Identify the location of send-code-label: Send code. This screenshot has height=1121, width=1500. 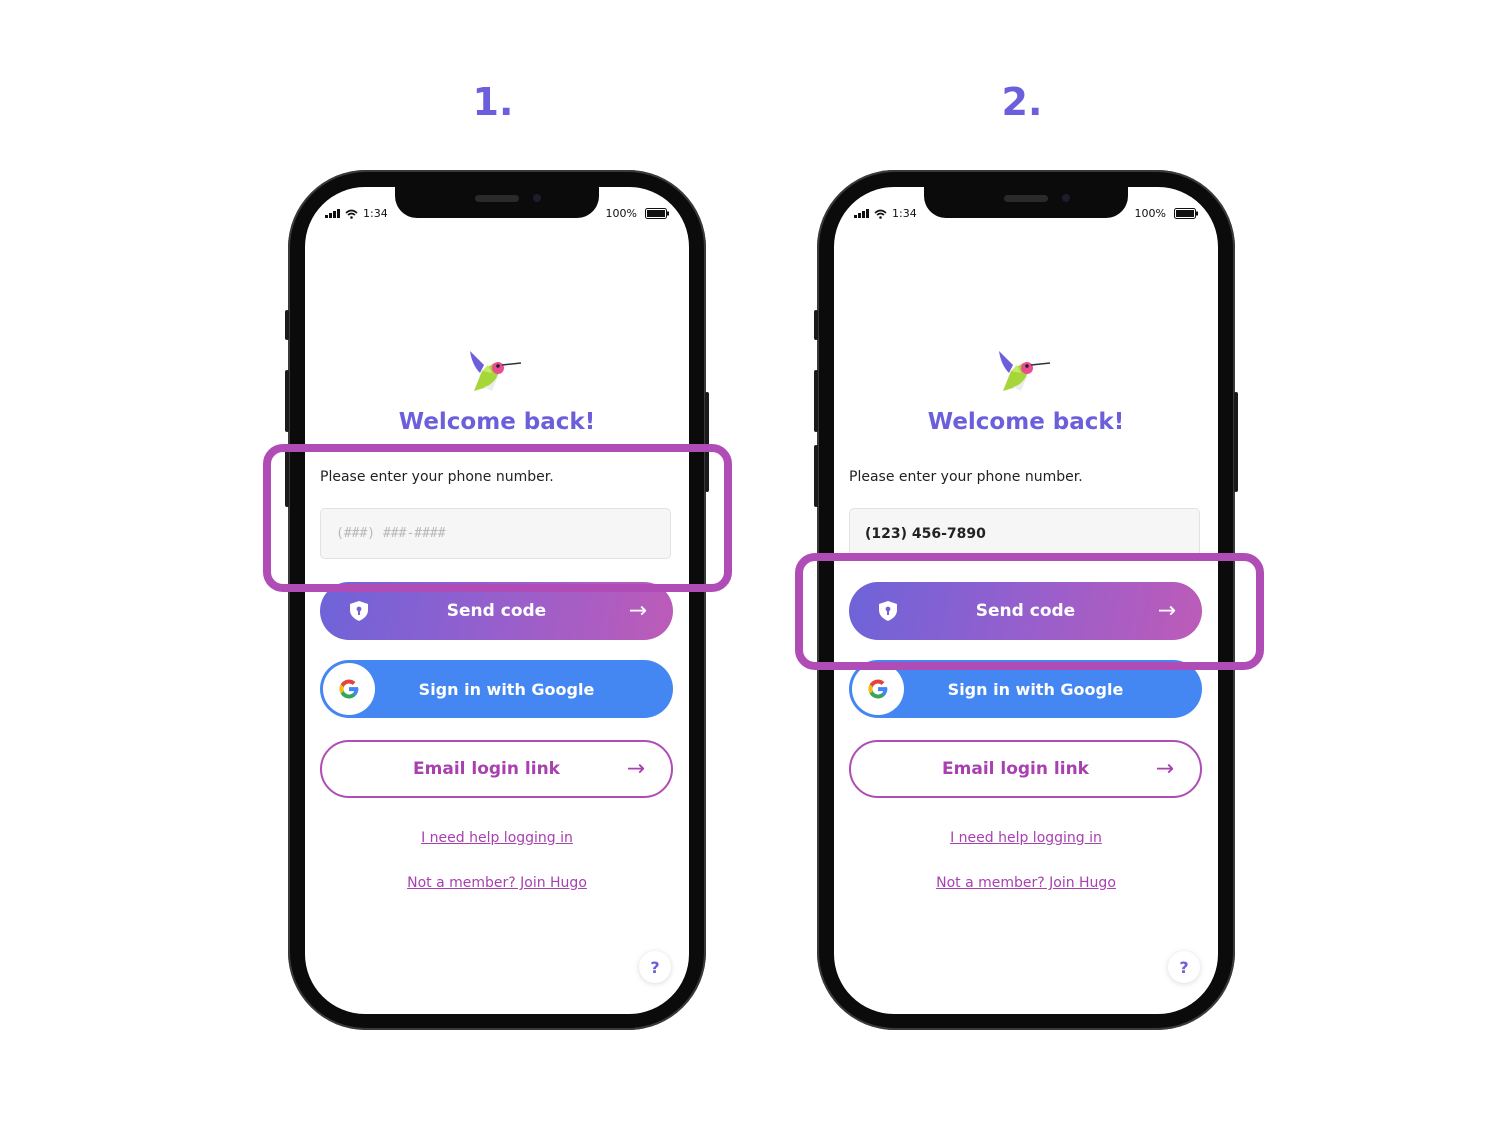
(496, 611).